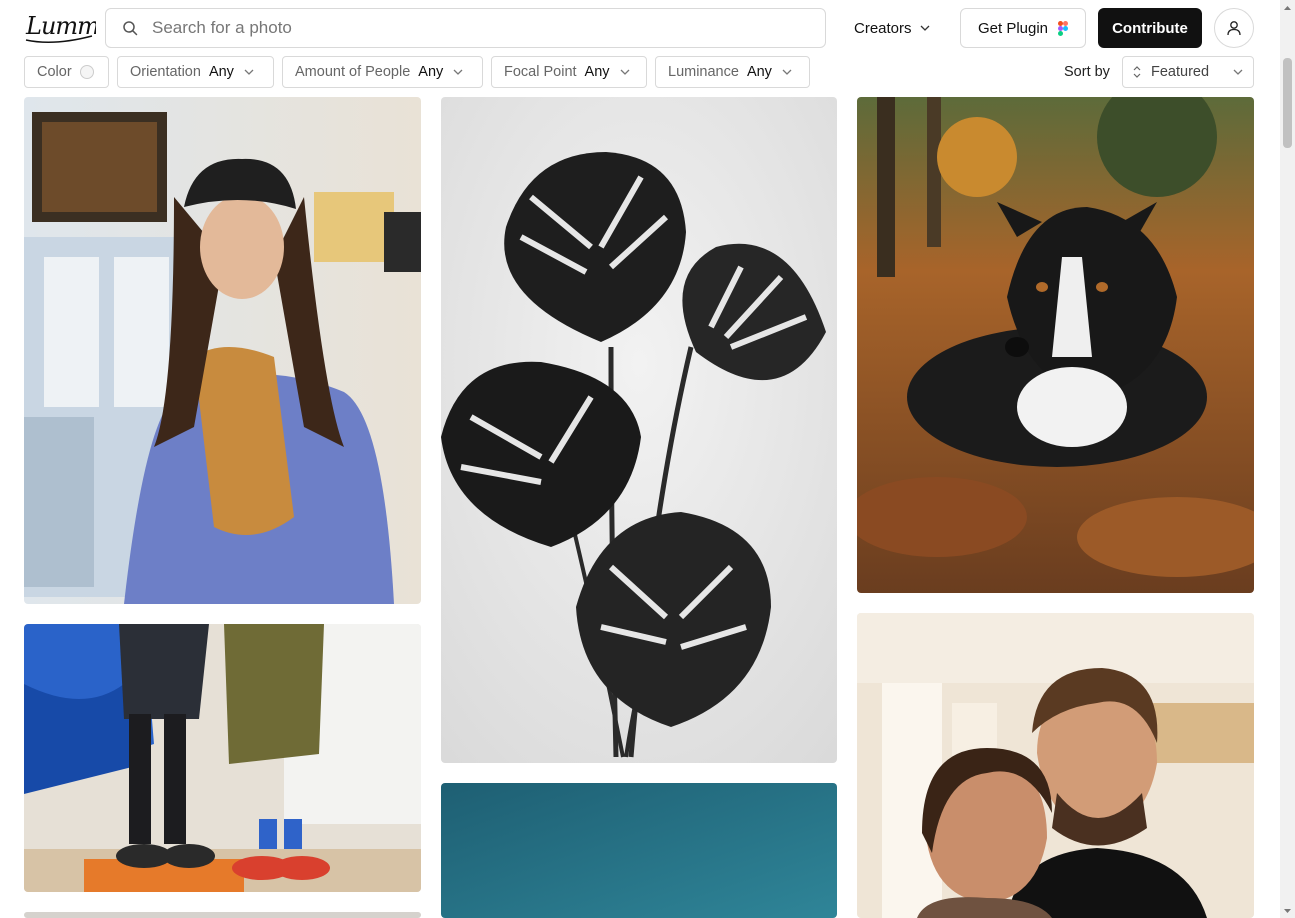  Describe the element at coordinates (597, 72) in the screenshot. I see `focal-filter-value: Any` at that location.